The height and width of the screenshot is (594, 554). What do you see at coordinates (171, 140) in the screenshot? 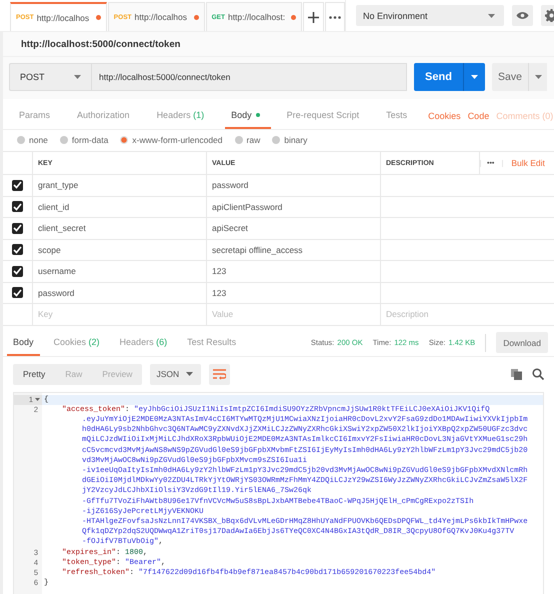
I see `body-mode-radio: x-www-form-urlencoded` at bounding box center [171, 140].